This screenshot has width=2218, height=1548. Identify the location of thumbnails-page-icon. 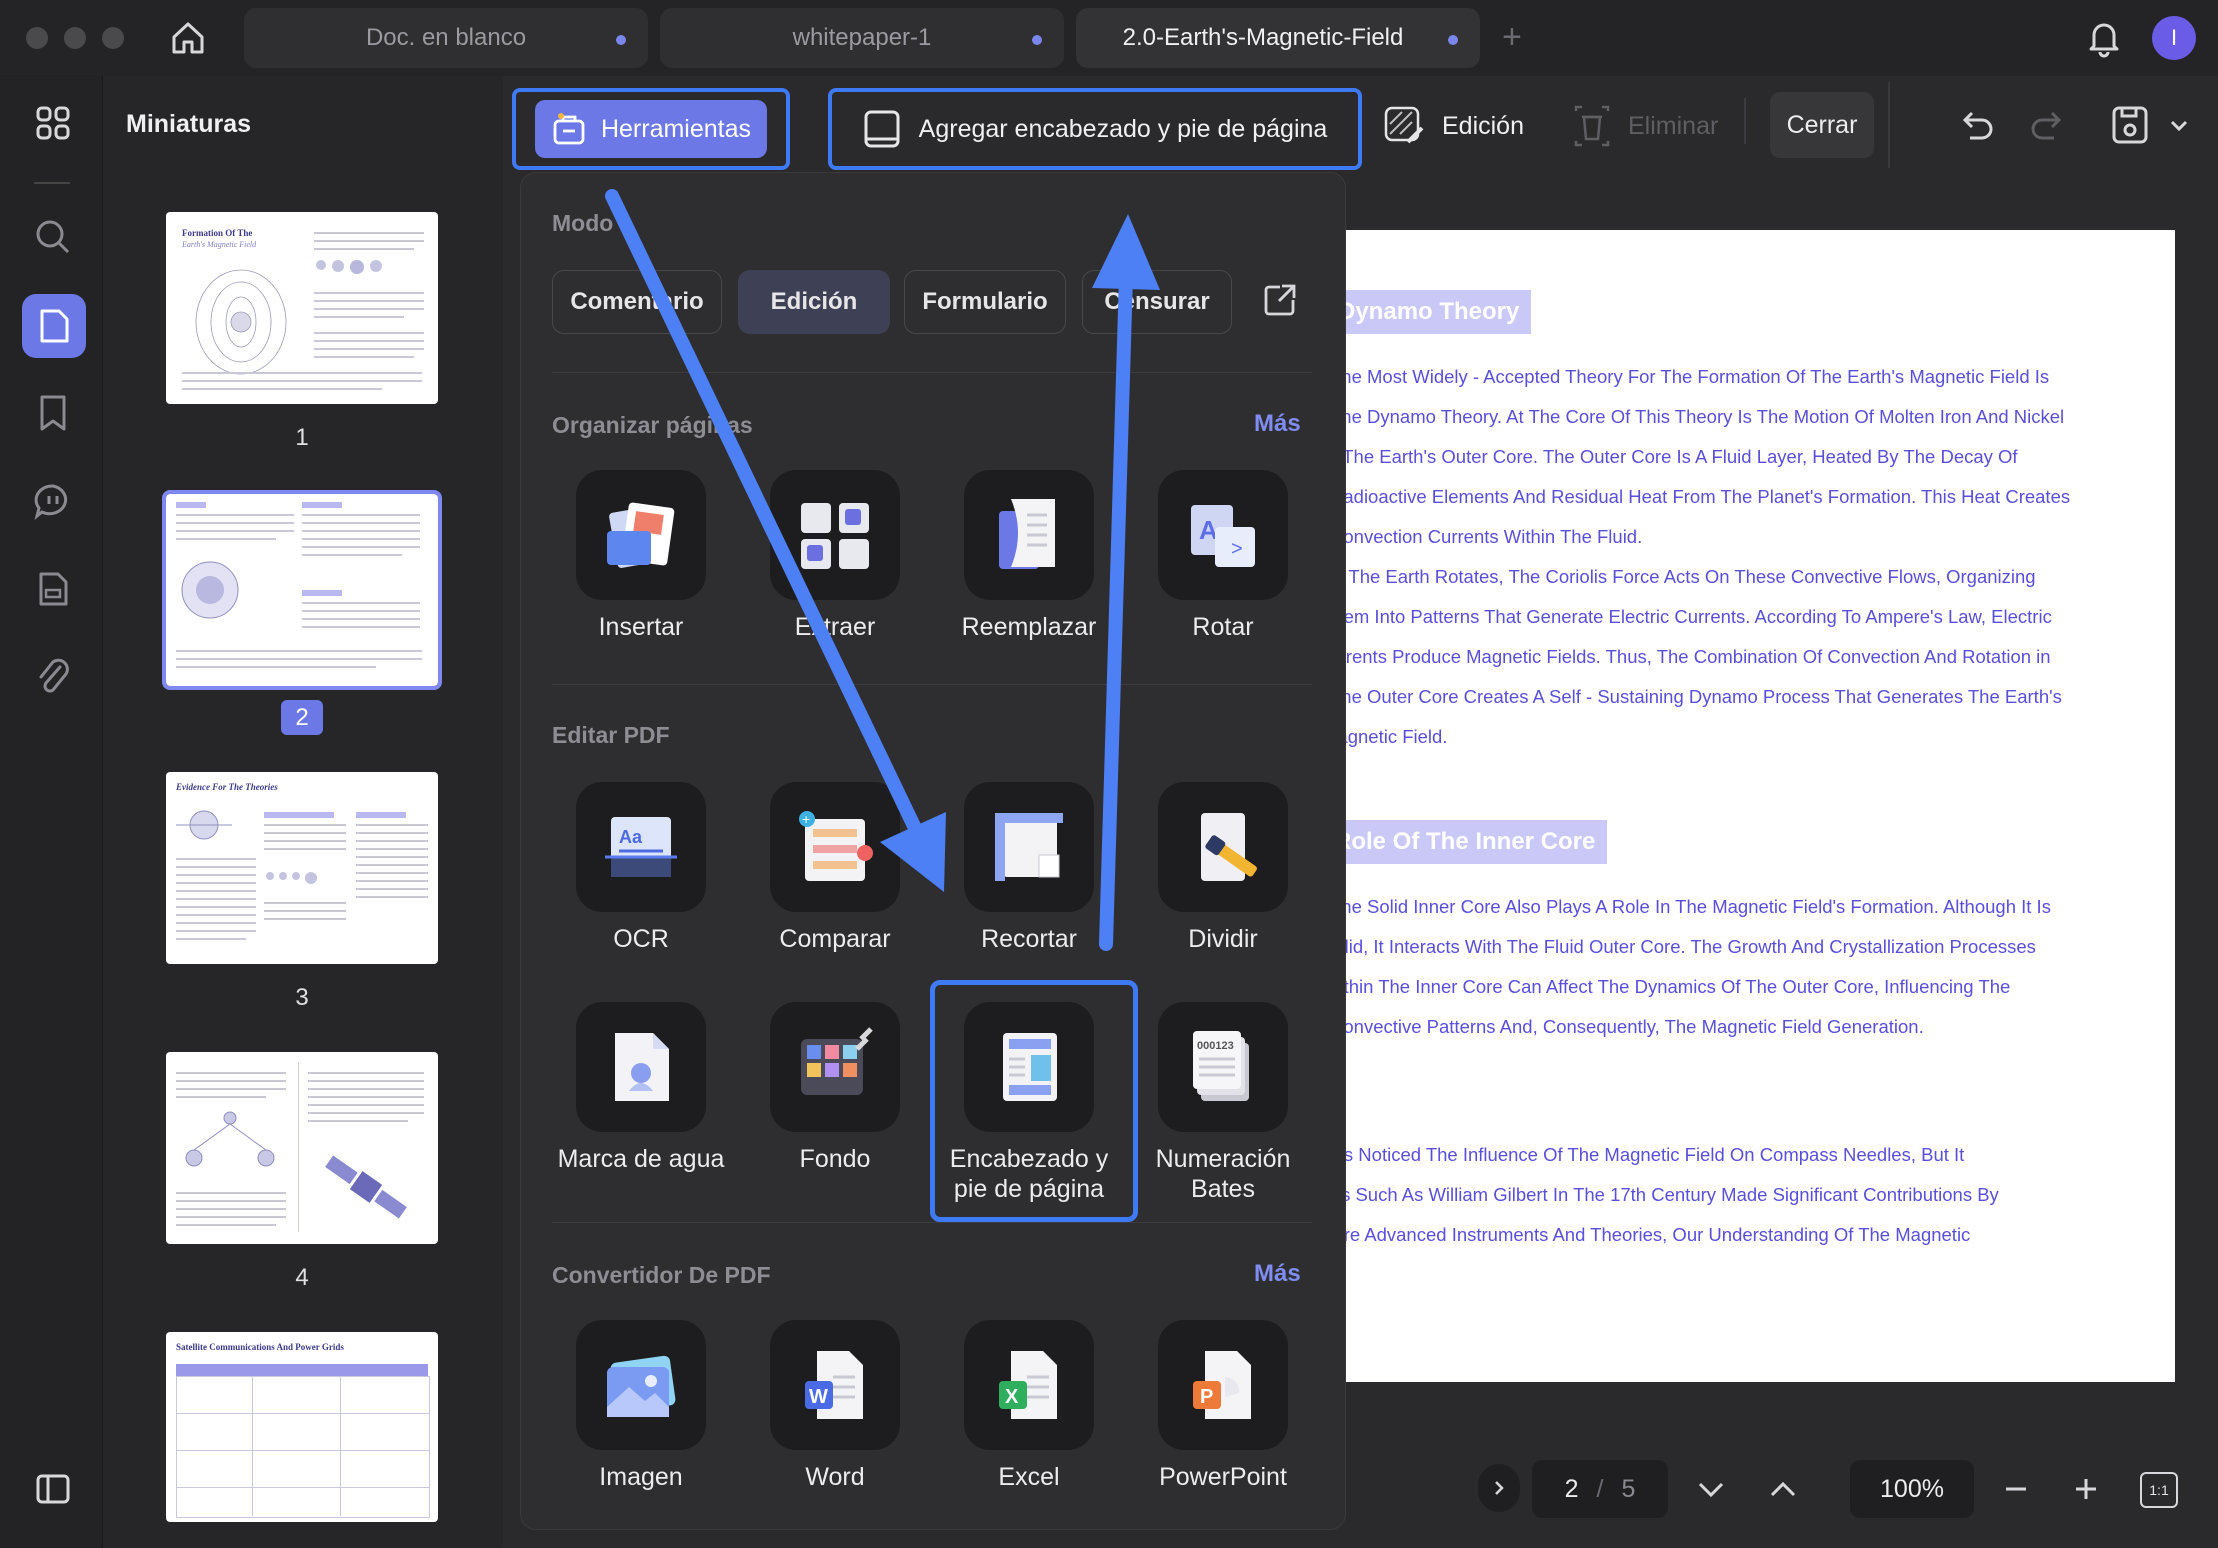
(54, 326).